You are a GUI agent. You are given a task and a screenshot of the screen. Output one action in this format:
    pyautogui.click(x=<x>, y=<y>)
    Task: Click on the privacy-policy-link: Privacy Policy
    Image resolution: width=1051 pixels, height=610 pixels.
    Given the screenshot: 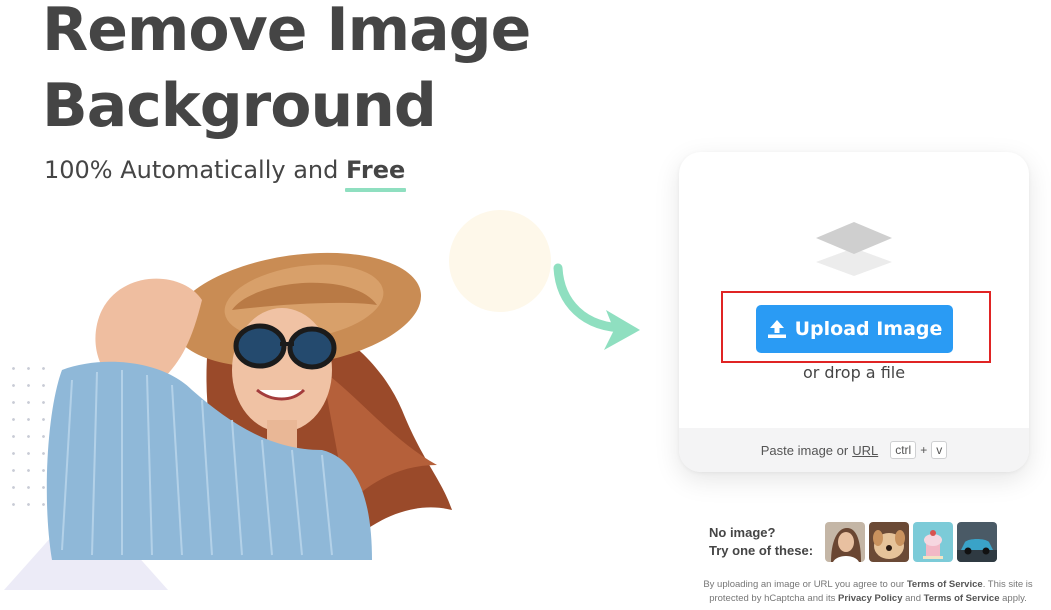 What is the action you would take?
    pyautogui.click(x=870, y=598)
    